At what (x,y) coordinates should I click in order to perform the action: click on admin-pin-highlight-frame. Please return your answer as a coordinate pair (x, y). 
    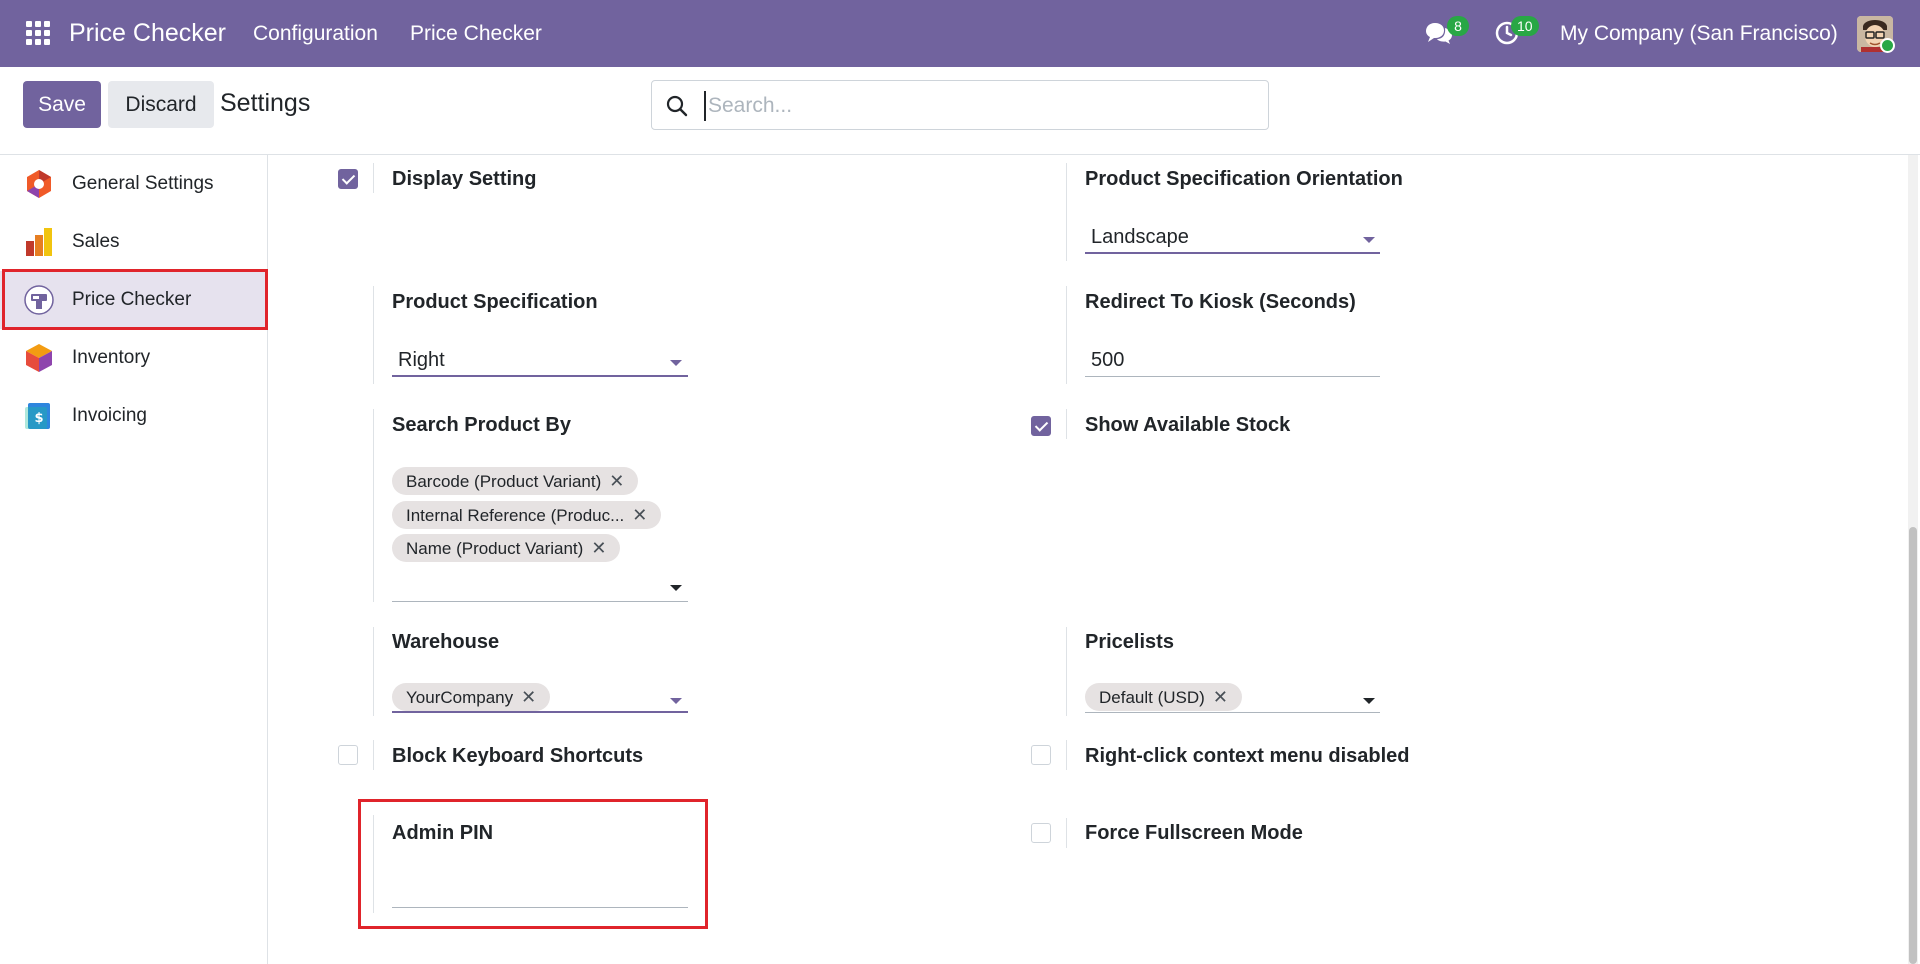
    Looking at the image, I should click on (533, 864).